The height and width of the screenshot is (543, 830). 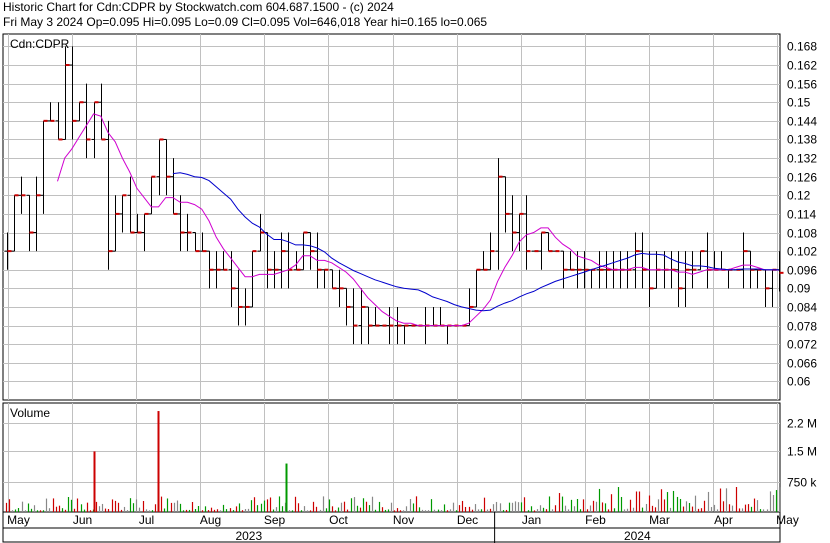 I want to click on price-tick-label: 0.114, so click(x=801, y=215).